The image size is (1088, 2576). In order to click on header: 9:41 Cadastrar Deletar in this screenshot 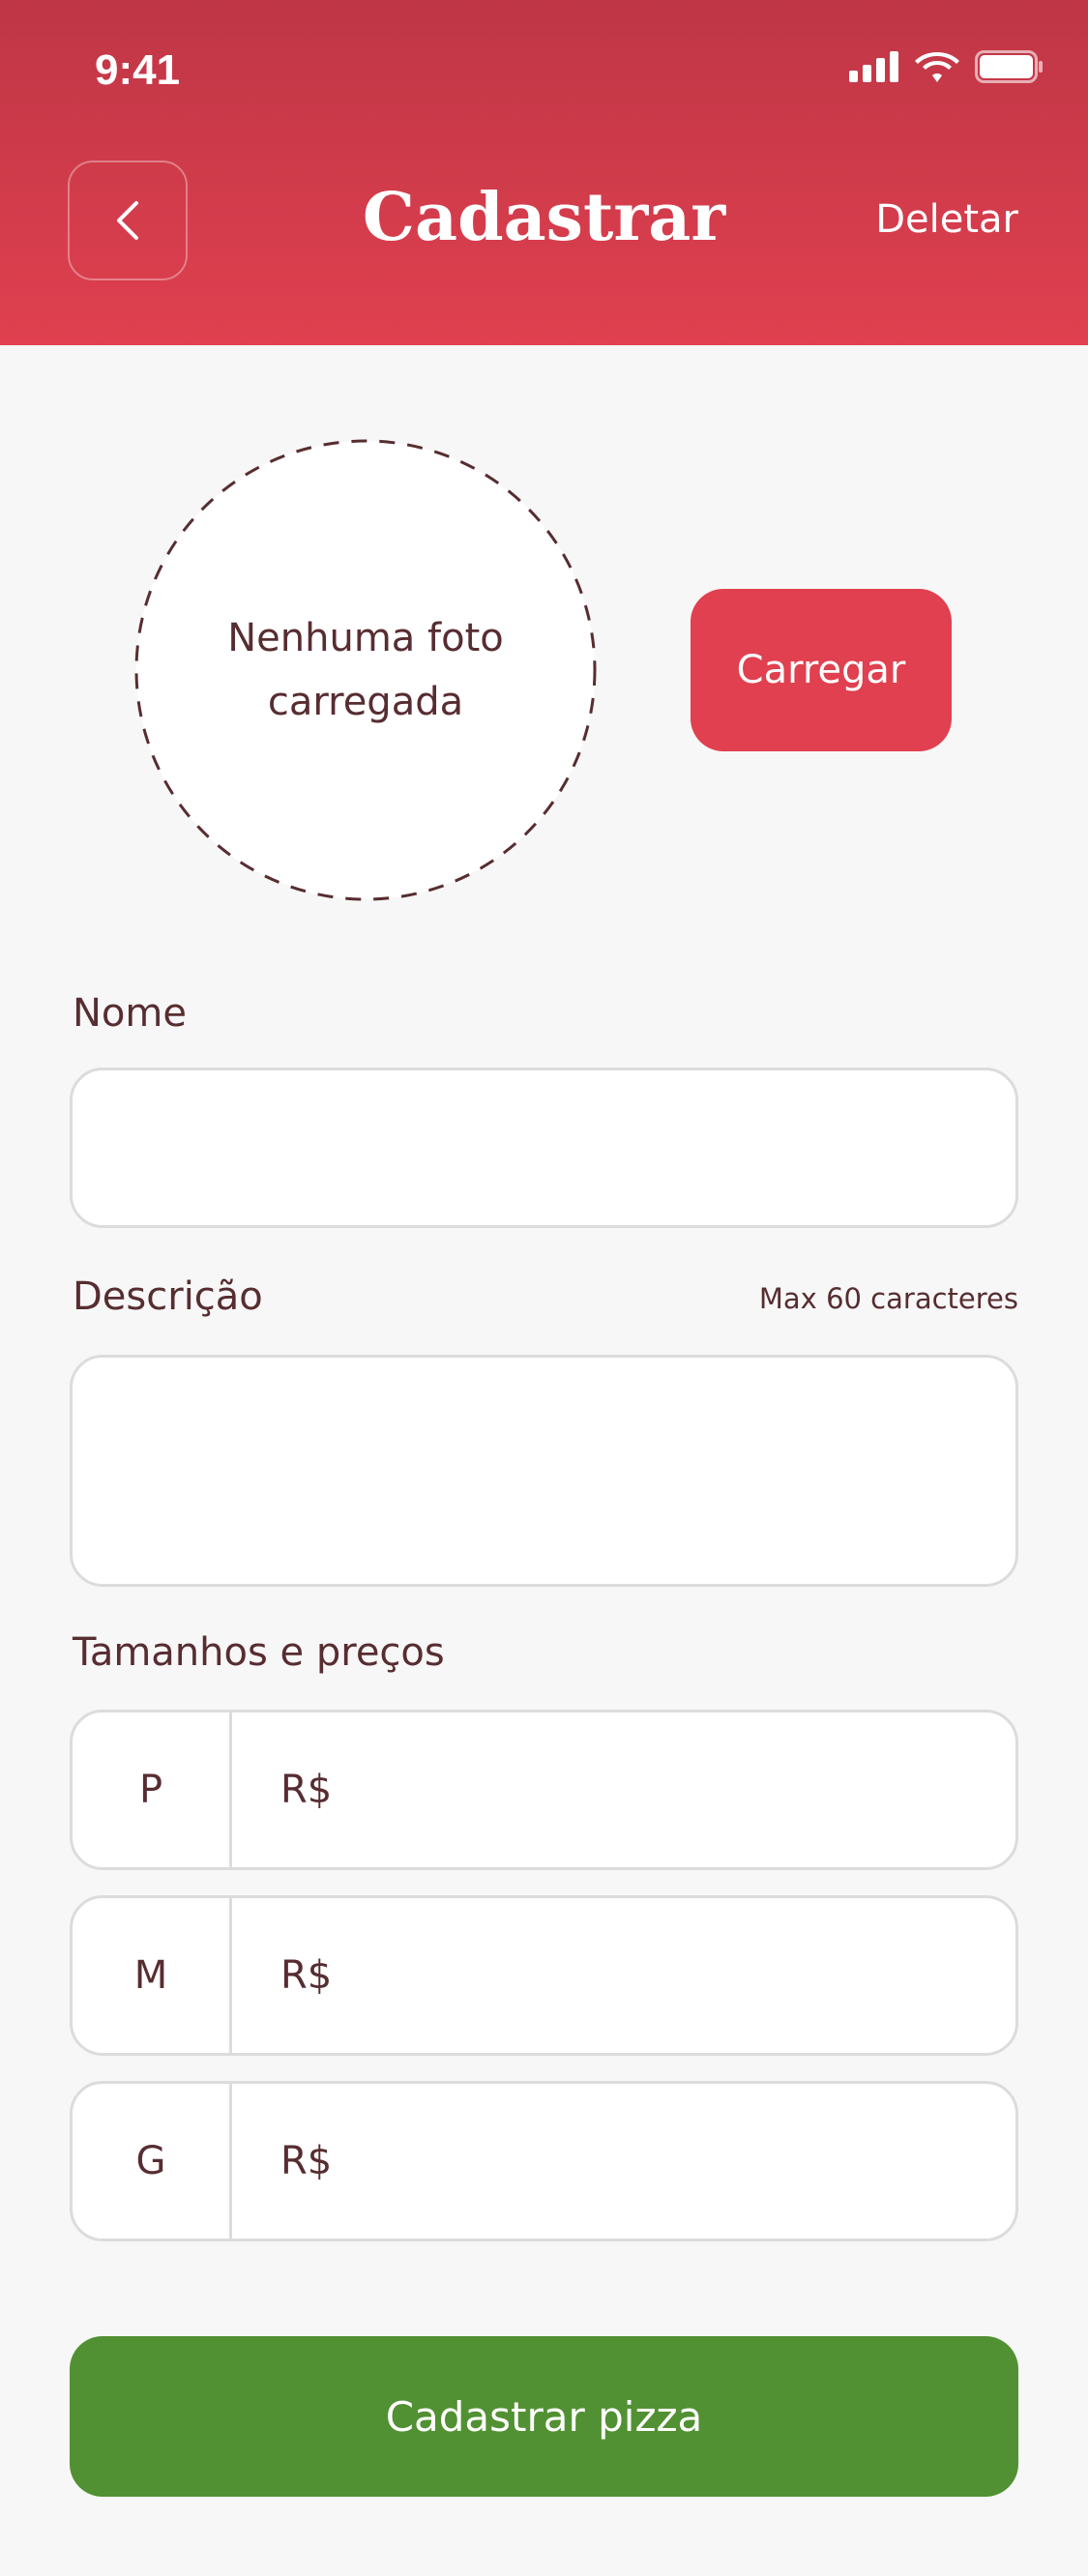, I will do `click(544, 172)`.